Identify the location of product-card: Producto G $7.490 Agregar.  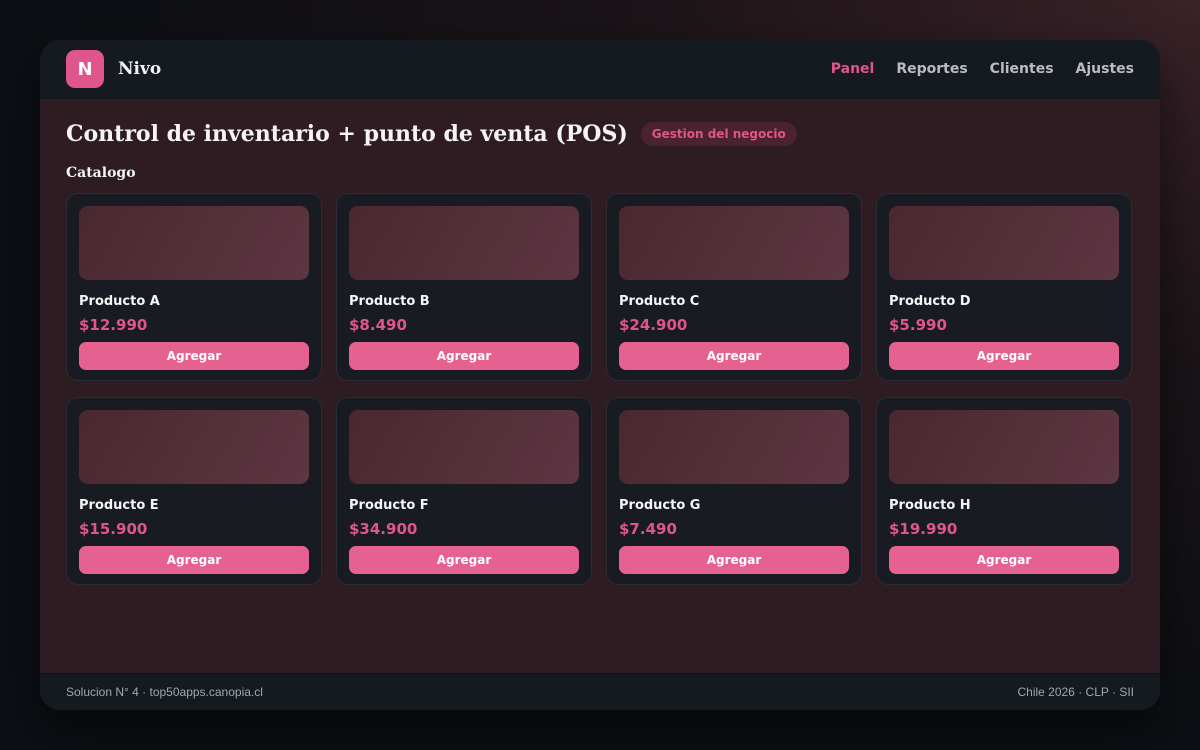
(734, 491).